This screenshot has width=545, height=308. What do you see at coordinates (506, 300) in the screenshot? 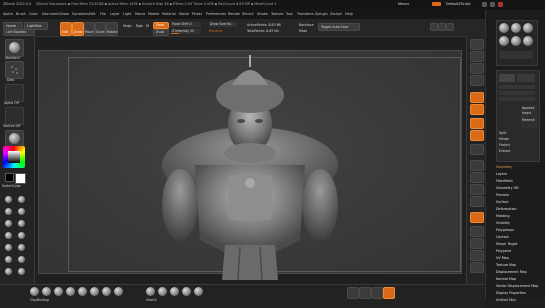
I see `unified-skin-section: Unified Skin` at bounding box center [506, 300].